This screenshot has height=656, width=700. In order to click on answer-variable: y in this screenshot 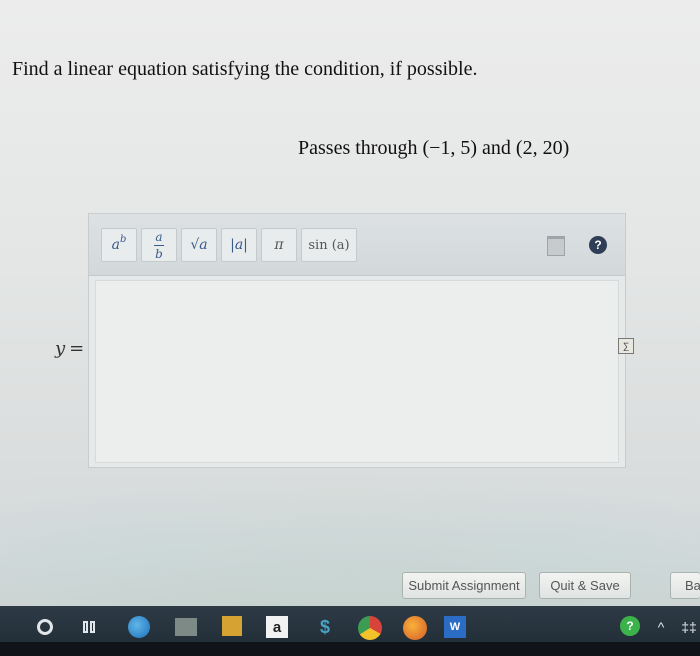, I will do `click(60, 348)`.